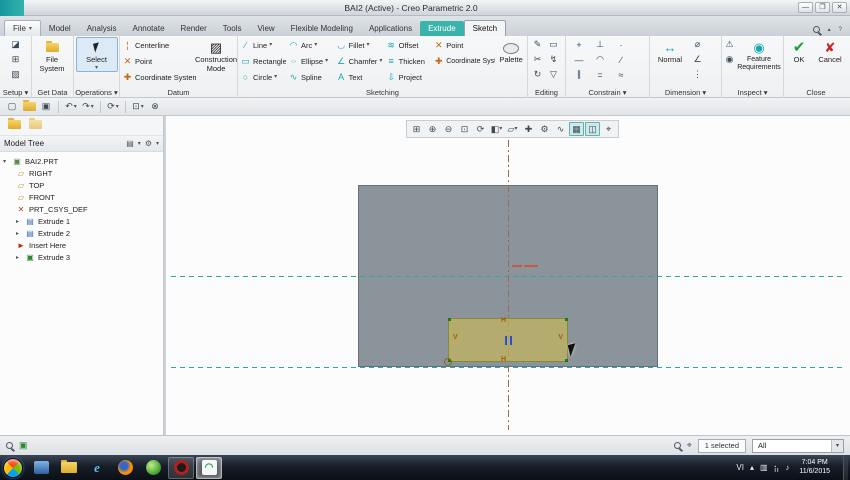  I want to click on symmetric-constraint-icon: ≈, so click(621, 74).